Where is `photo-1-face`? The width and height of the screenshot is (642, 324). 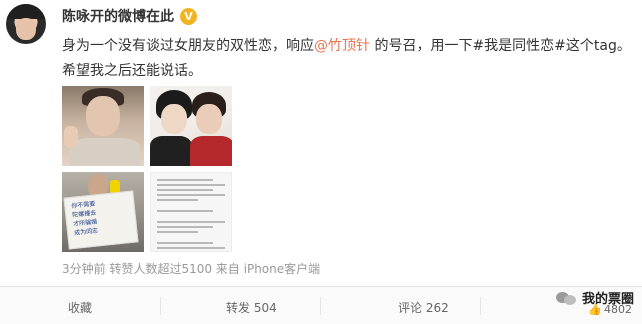 photo-1-face is located at coordinates (103, 116).